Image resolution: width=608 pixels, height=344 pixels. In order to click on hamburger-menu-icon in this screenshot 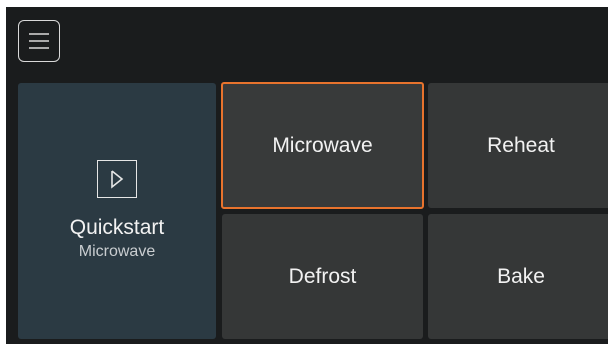, I will do `click(39, 41)`.